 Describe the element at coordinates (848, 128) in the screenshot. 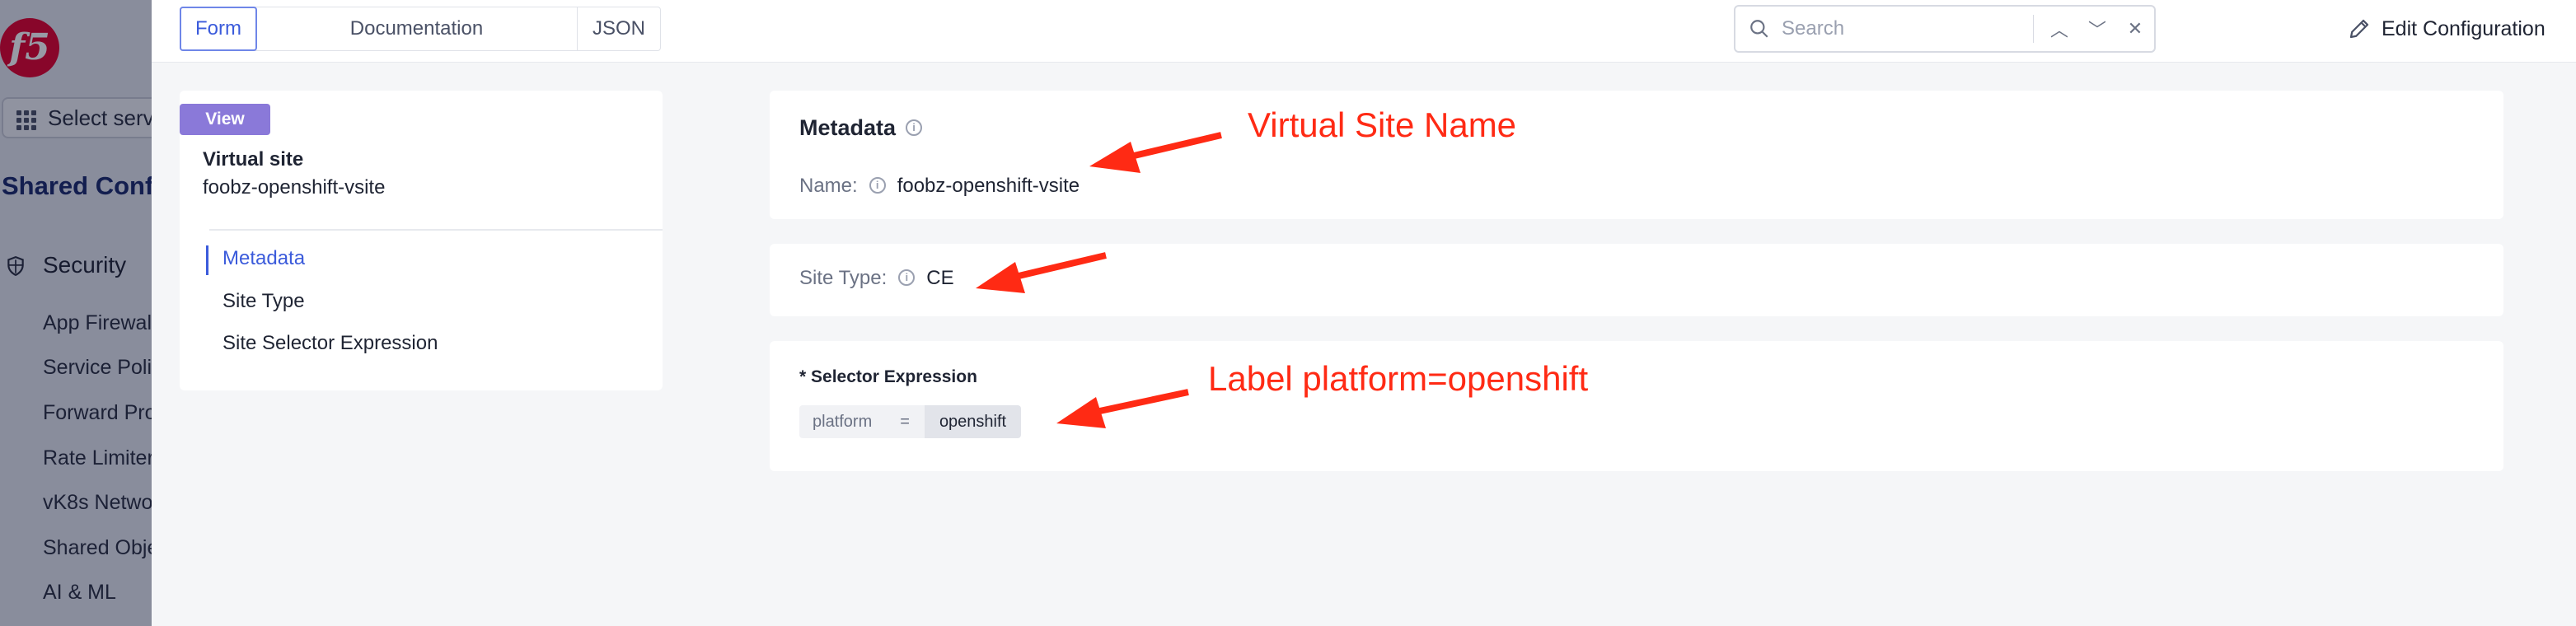

I see `metadata-title-text: Metadata` at that location.